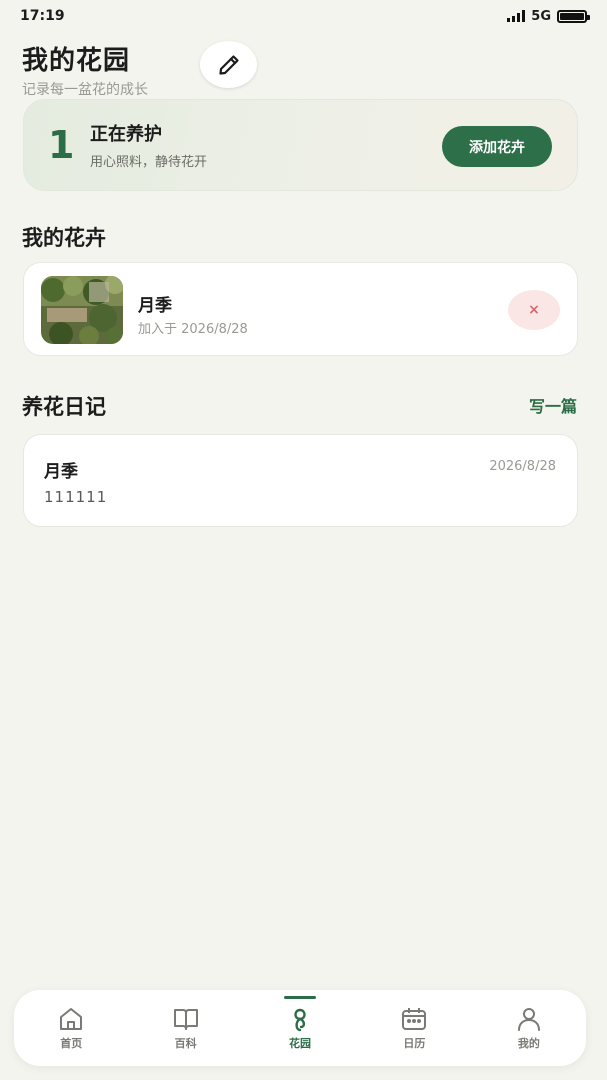 The height and width of the screenshot is (1080, 607). Describe the element at coordinates (528, 1019) in the screenshot. I see `profile-icon` at that location.